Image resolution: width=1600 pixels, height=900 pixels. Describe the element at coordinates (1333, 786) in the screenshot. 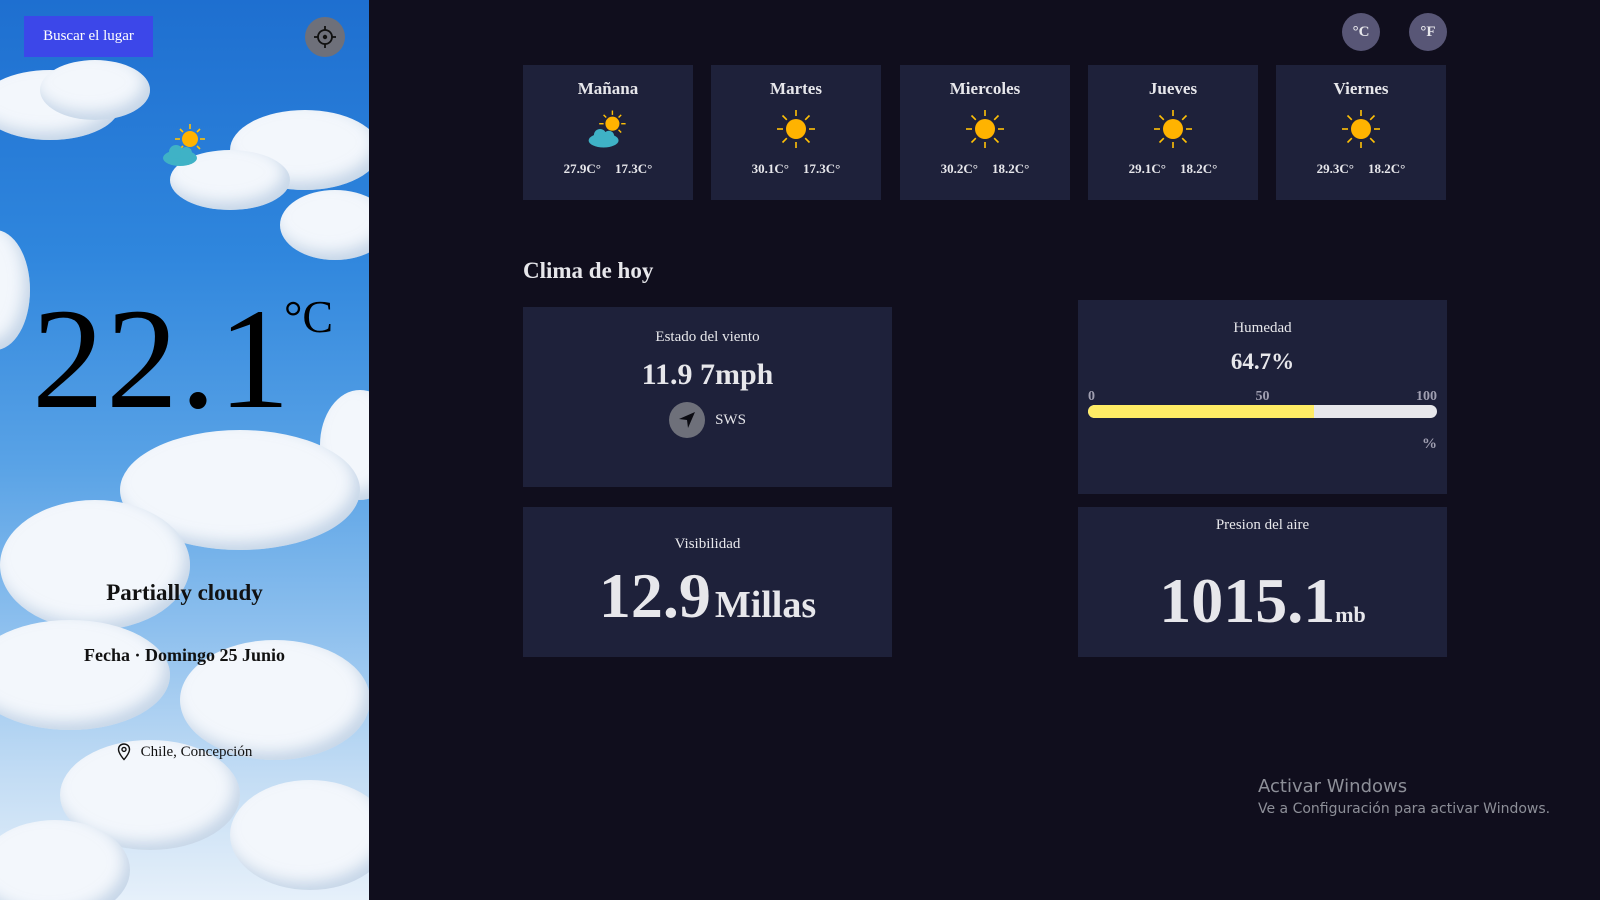

I see `watermark-title: Activar Windows` at that location.